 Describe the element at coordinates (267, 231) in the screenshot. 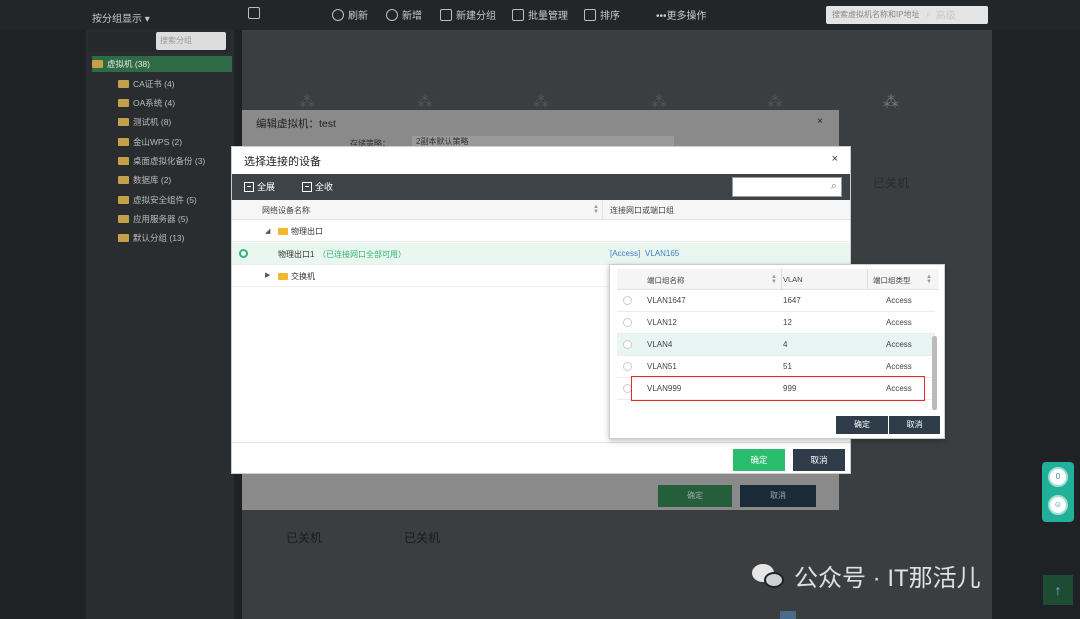

I see `caret-down-icon: ◢` at that location.